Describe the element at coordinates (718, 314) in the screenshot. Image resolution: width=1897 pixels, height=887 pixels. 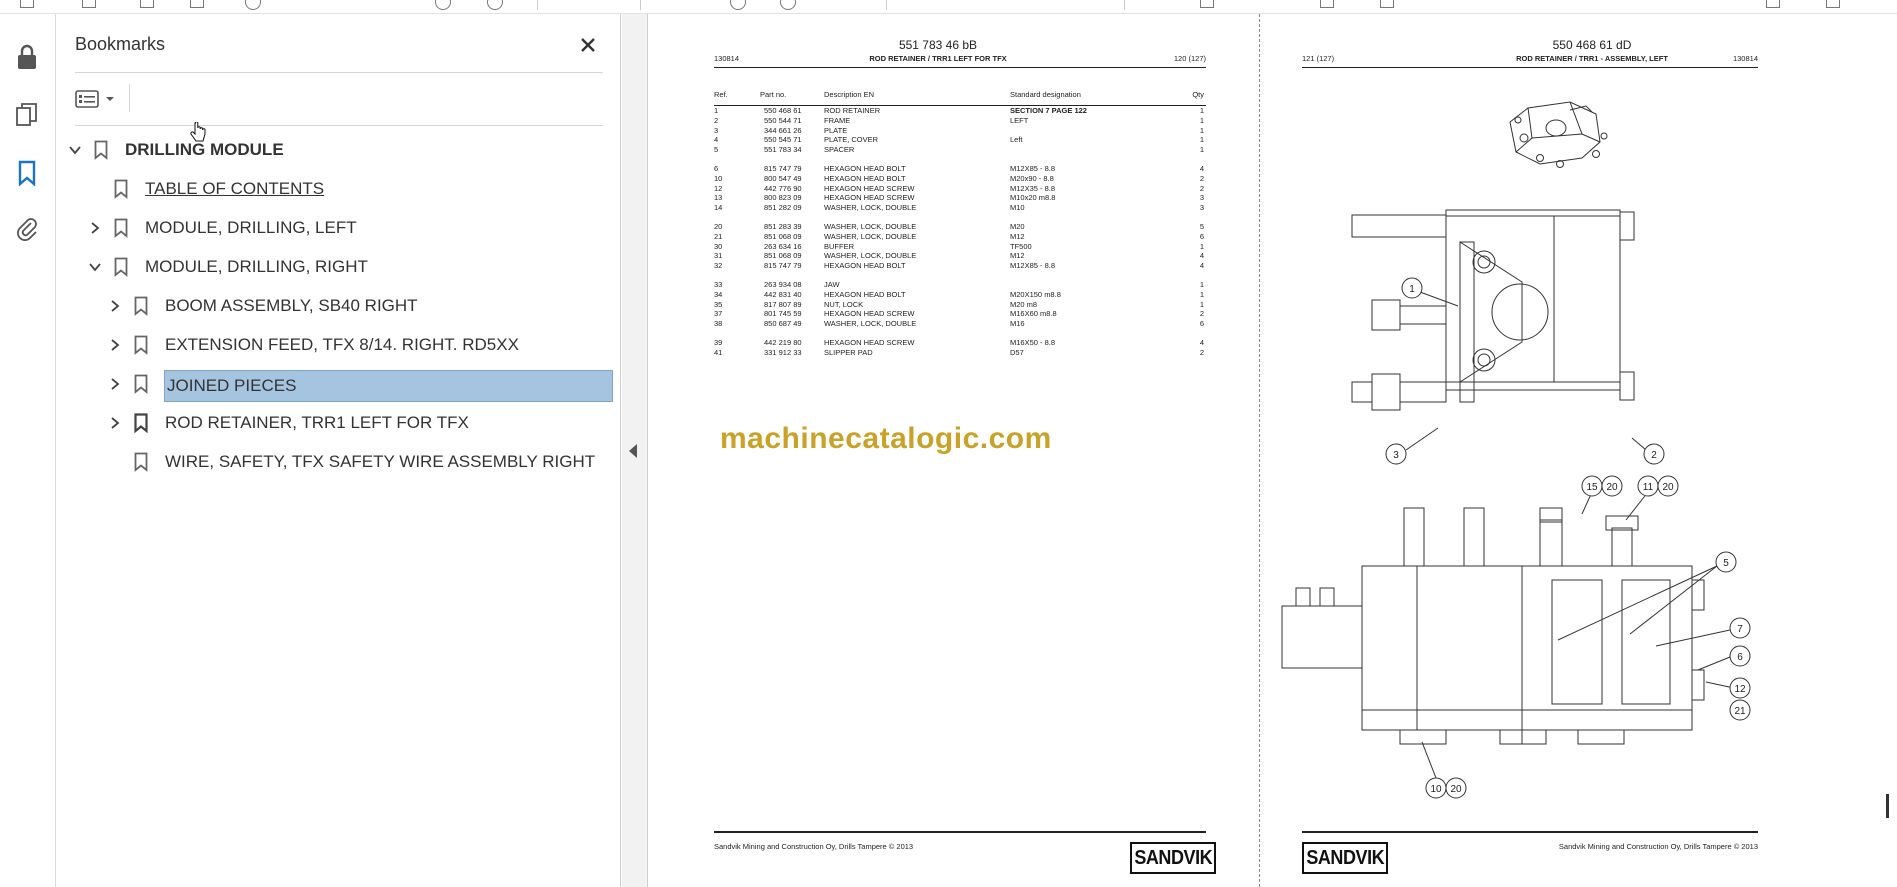
I see `table-cell: 37` at that location.